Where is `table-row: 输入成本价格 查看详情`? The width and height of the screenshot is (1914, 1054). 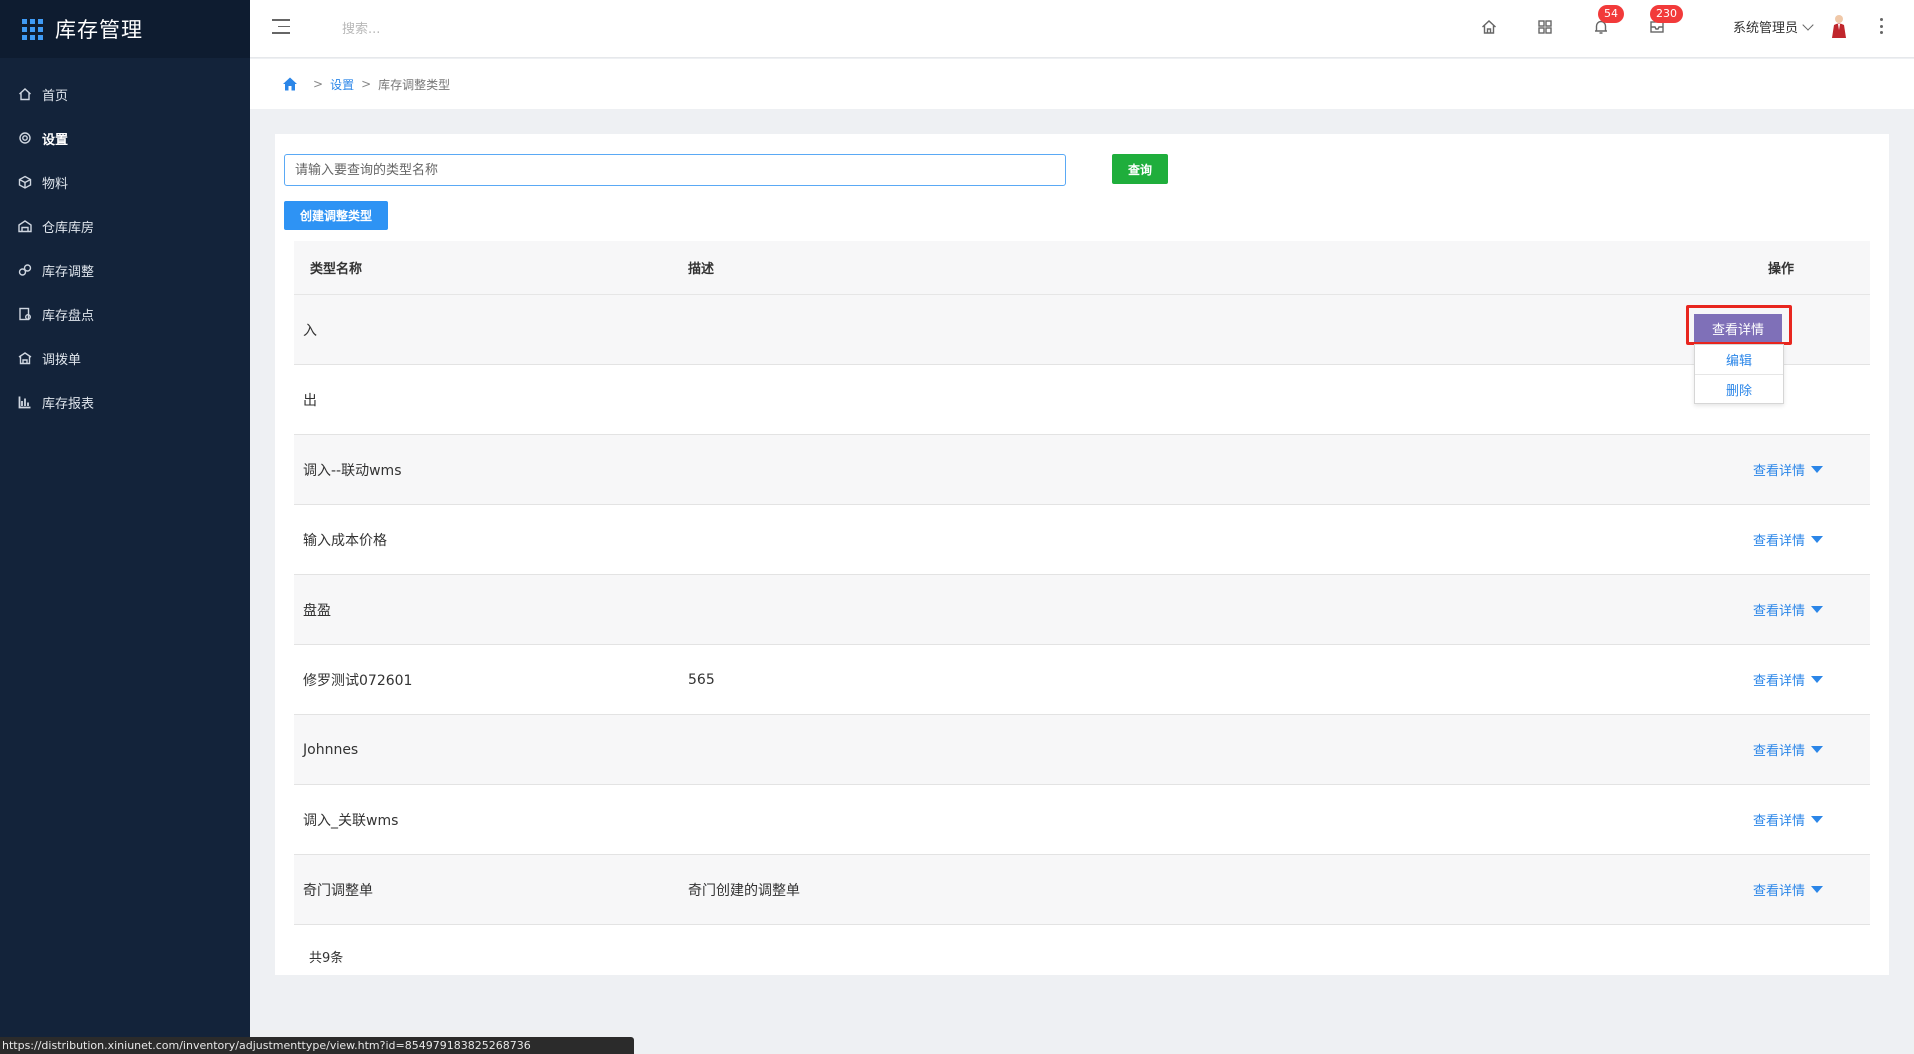
table-row: 输入成本价格 查看详情 is located at coordinates (1082, 540).